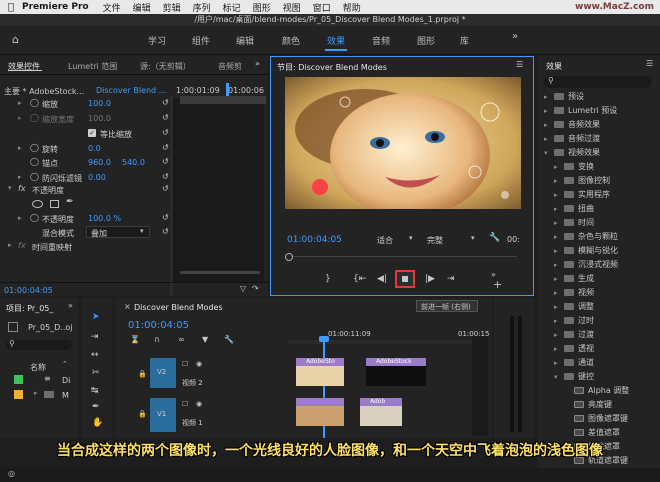  What do you see at coordinates (135, 339) in the screenshot?
I see `snap-icon: ⌛` at bounding box center [135, 339].